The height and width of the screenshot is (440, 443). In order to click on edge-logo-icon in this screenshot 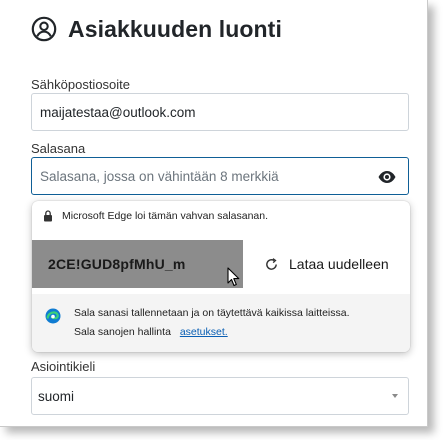, I will do `click(53, 316)`.